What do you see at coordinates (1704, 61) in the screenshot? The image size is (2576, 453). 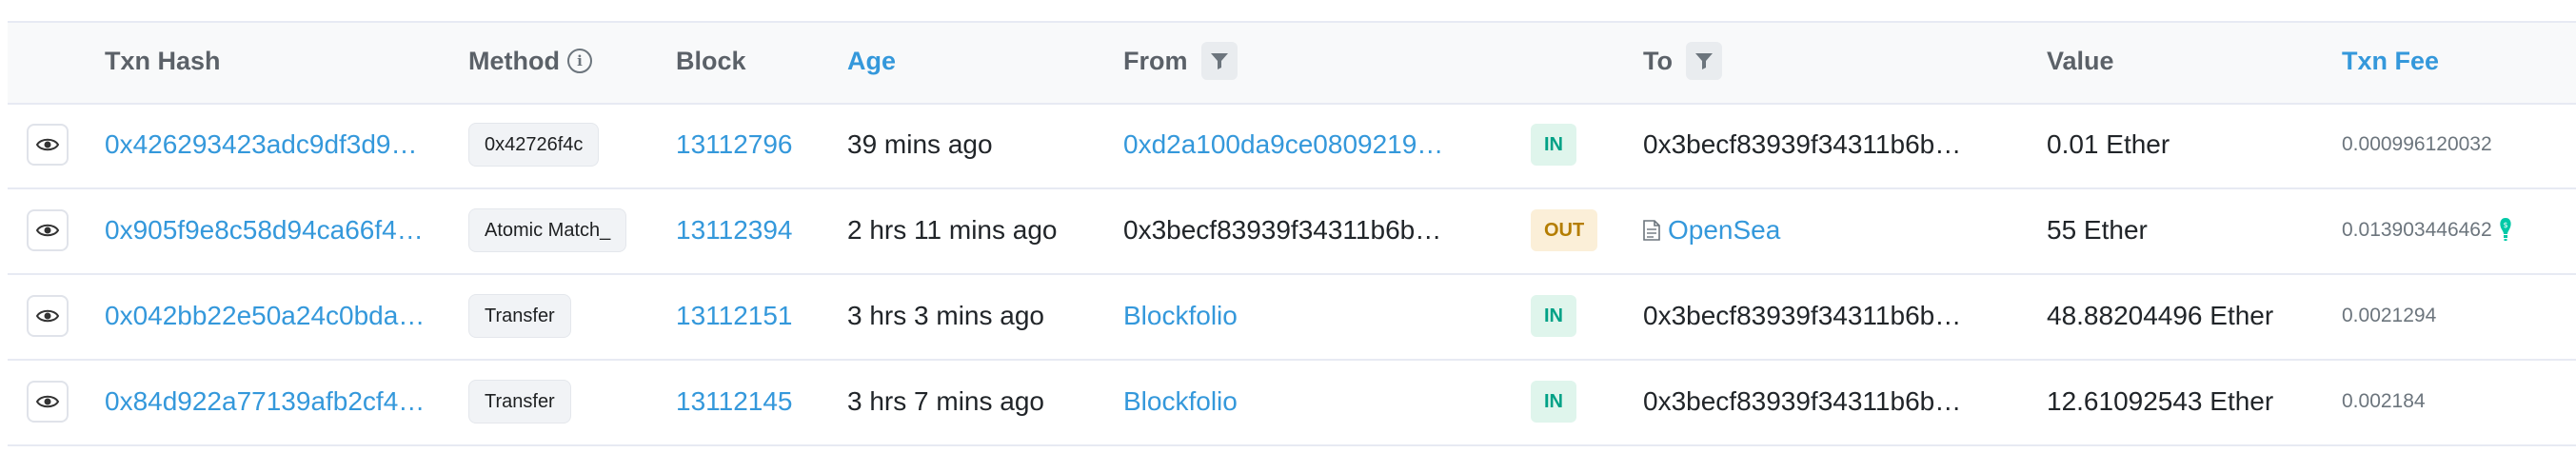 I see `to-filter-button` at bounding box center [1704, 61].